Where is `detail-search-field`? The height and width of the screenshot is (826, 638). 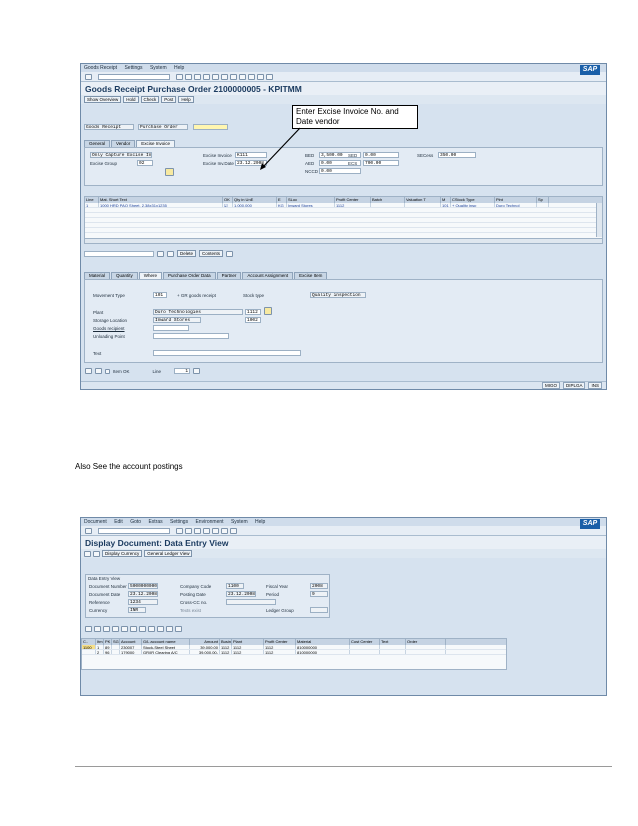 detail-search-field is located at coordinates (119, 253).